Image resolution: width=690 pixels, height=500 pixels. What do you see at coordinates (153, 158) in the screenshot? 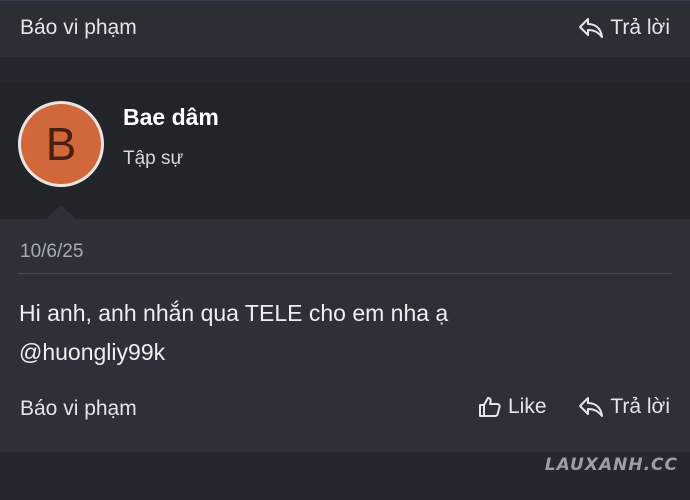
I see `user-rank: Tập sự` at bounding box center [153, 158].